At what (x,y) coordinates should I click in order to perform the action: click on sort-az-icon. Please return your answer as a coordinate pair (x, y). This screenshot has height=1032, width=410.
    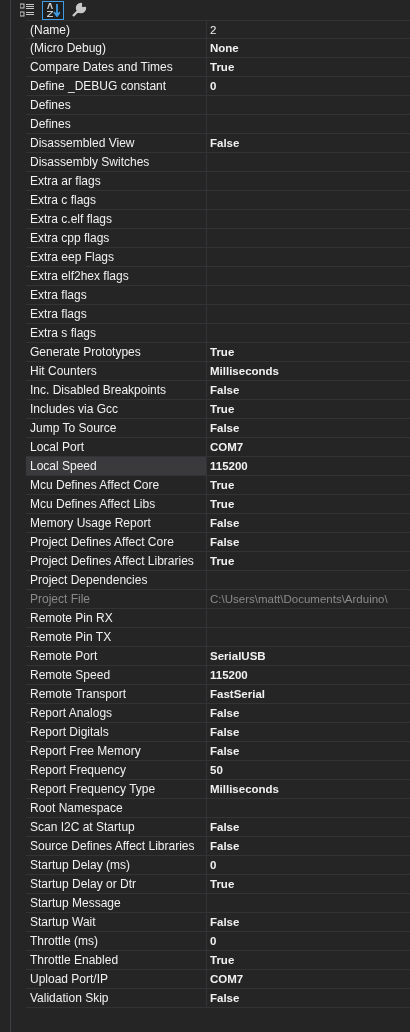
    Looking at the image, I should click on (53, 10).